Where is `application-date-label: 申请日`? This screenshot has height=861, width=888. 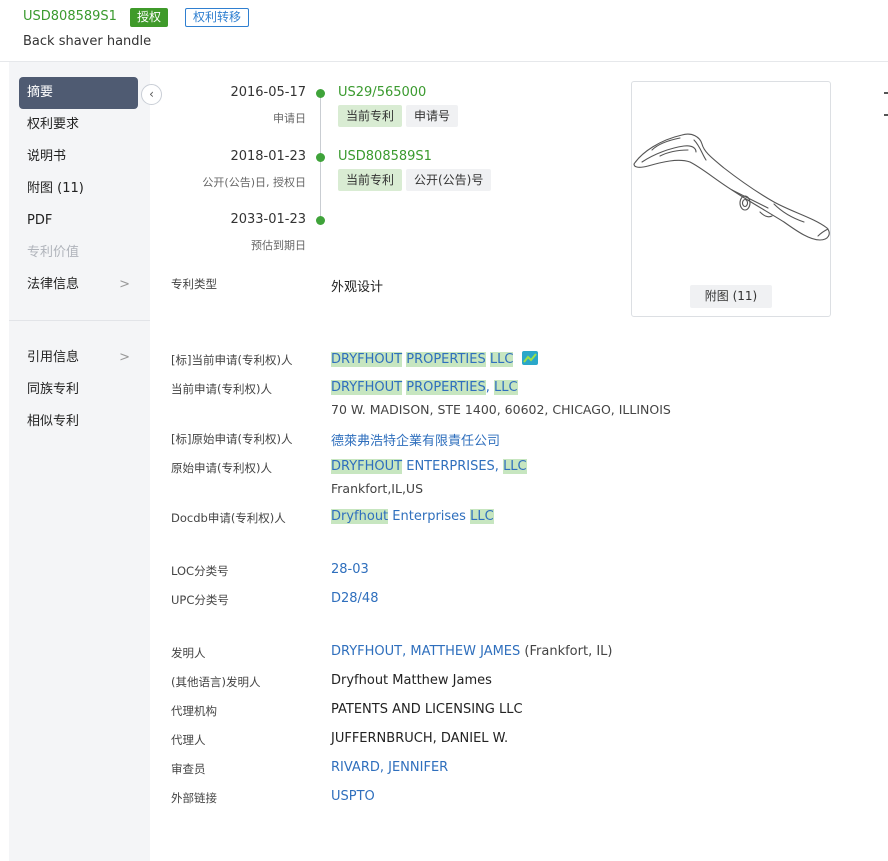 application-date-label: 申请日 is located at coordinates (289, 118).